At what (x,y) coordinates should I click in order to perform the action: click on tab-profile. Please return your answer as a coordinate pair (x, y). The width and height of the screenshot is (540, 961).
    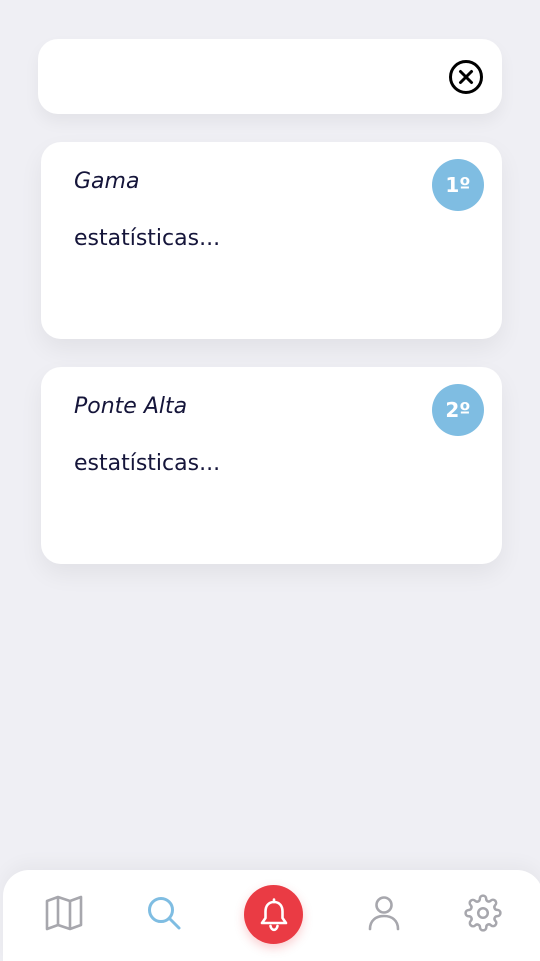
    Looking at the image, I should click on (384, 913).